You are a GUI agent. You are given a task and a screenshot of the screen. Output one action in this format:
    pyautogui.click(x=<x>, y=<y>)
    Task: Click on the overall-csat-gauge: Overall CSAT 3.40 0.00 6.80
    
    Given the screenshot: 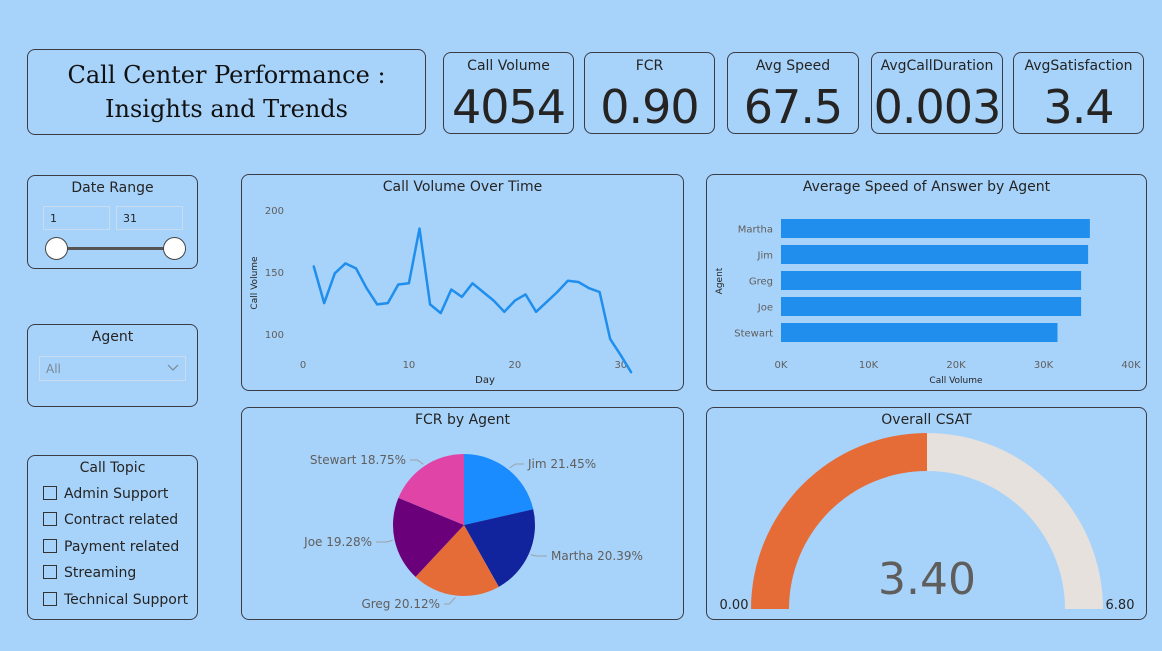 What is the action you would take?
    pyautogui.click(x=926, y=513)
    